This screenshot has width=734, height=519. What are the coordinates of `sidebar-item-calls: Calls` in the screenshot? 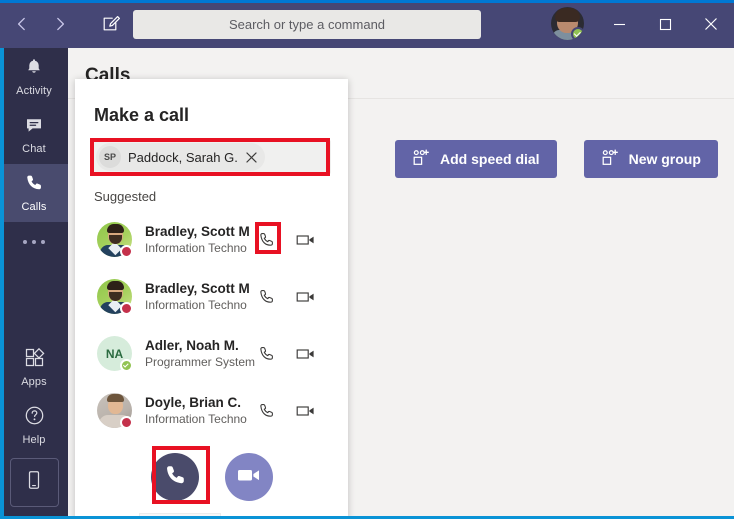 It's located at (34, 193).